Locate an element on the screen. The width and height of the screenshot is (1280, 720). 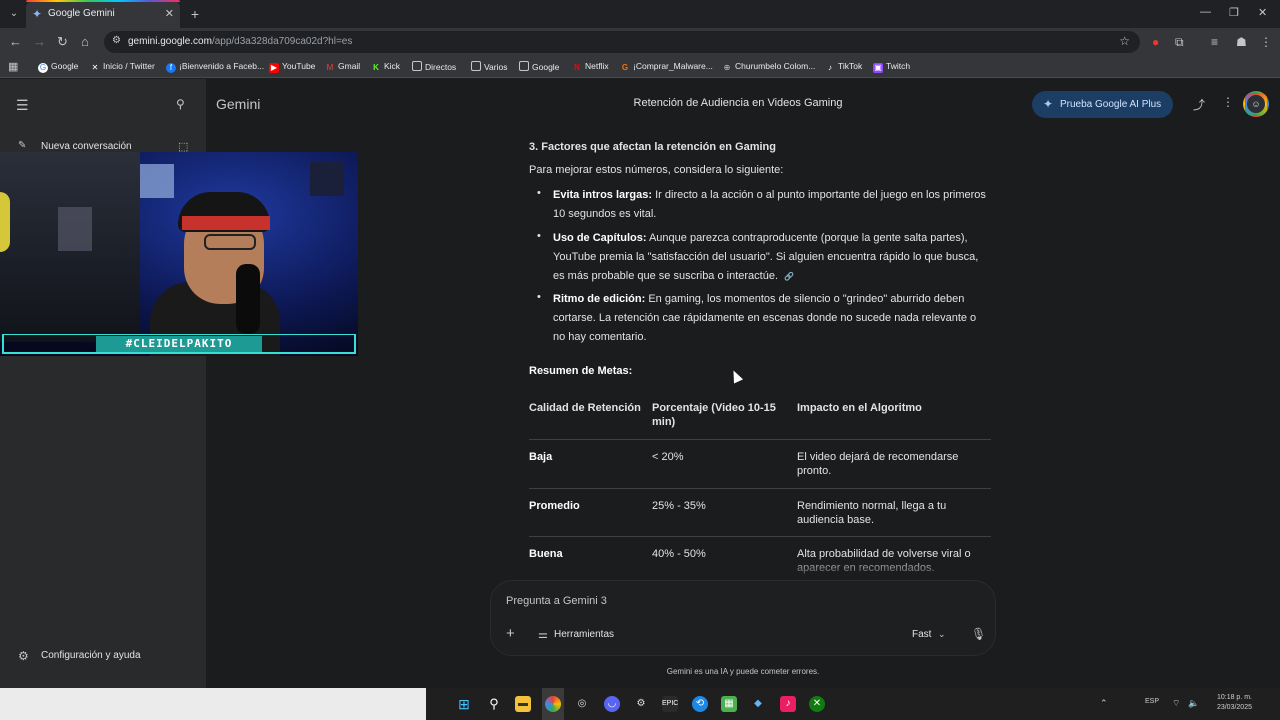
avatar-image: ☺ is located at coordinates (1256, 104).